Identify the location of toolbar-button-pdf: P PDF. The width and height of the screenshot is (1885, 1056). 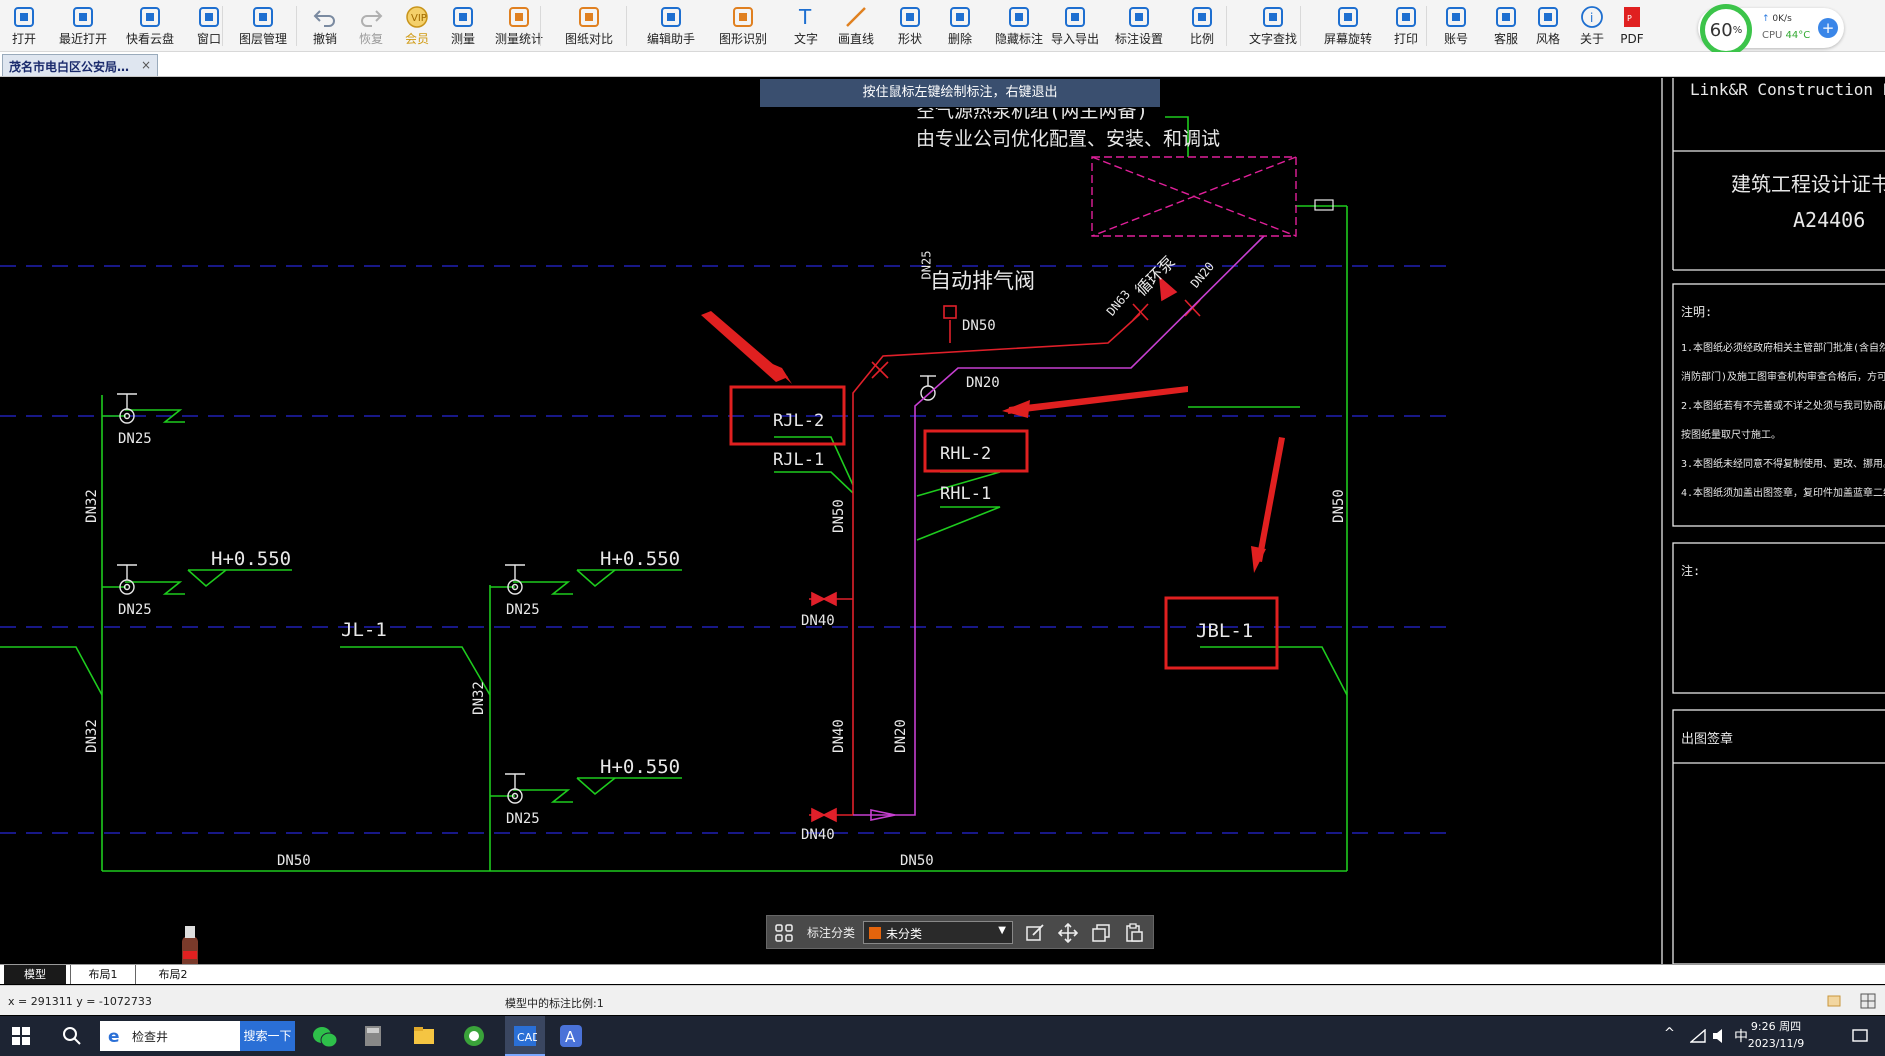
(1632, 26).